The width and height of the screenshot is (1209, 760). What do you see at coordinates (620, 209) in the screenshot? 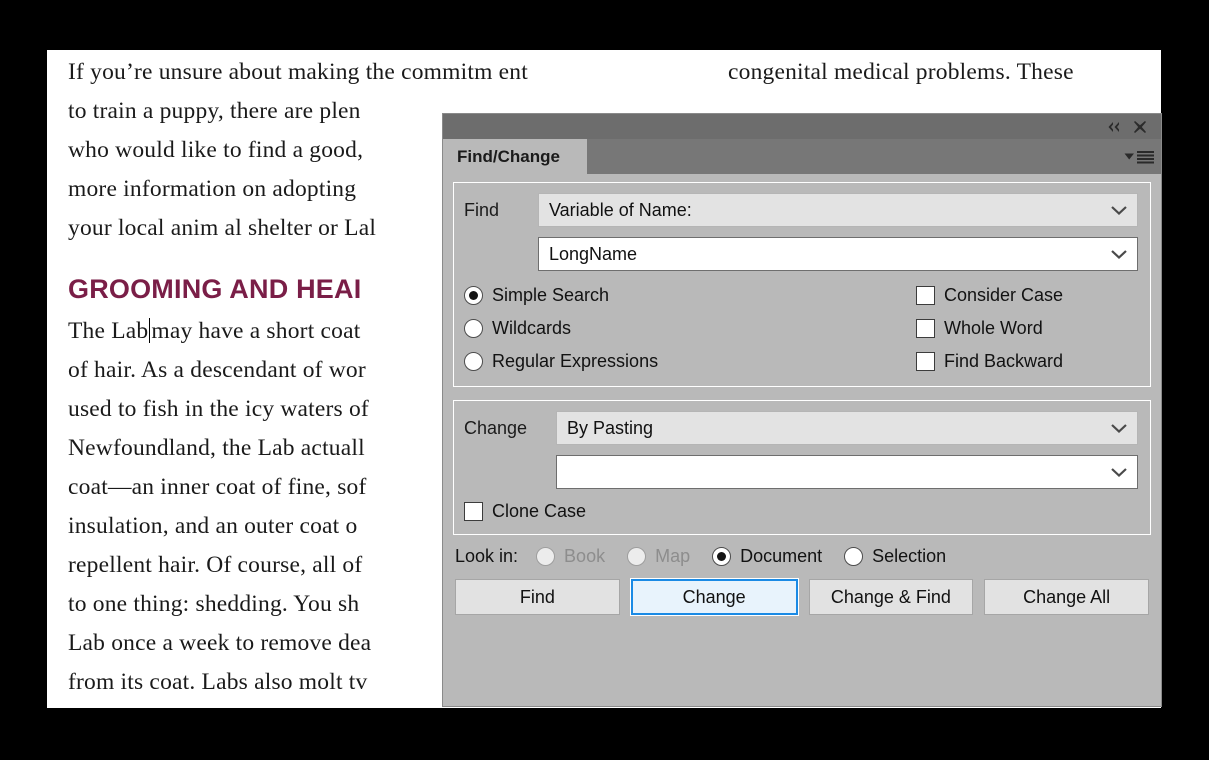
I see `find-mode-value: Variable of Name:` at bounding box center [620, 209].